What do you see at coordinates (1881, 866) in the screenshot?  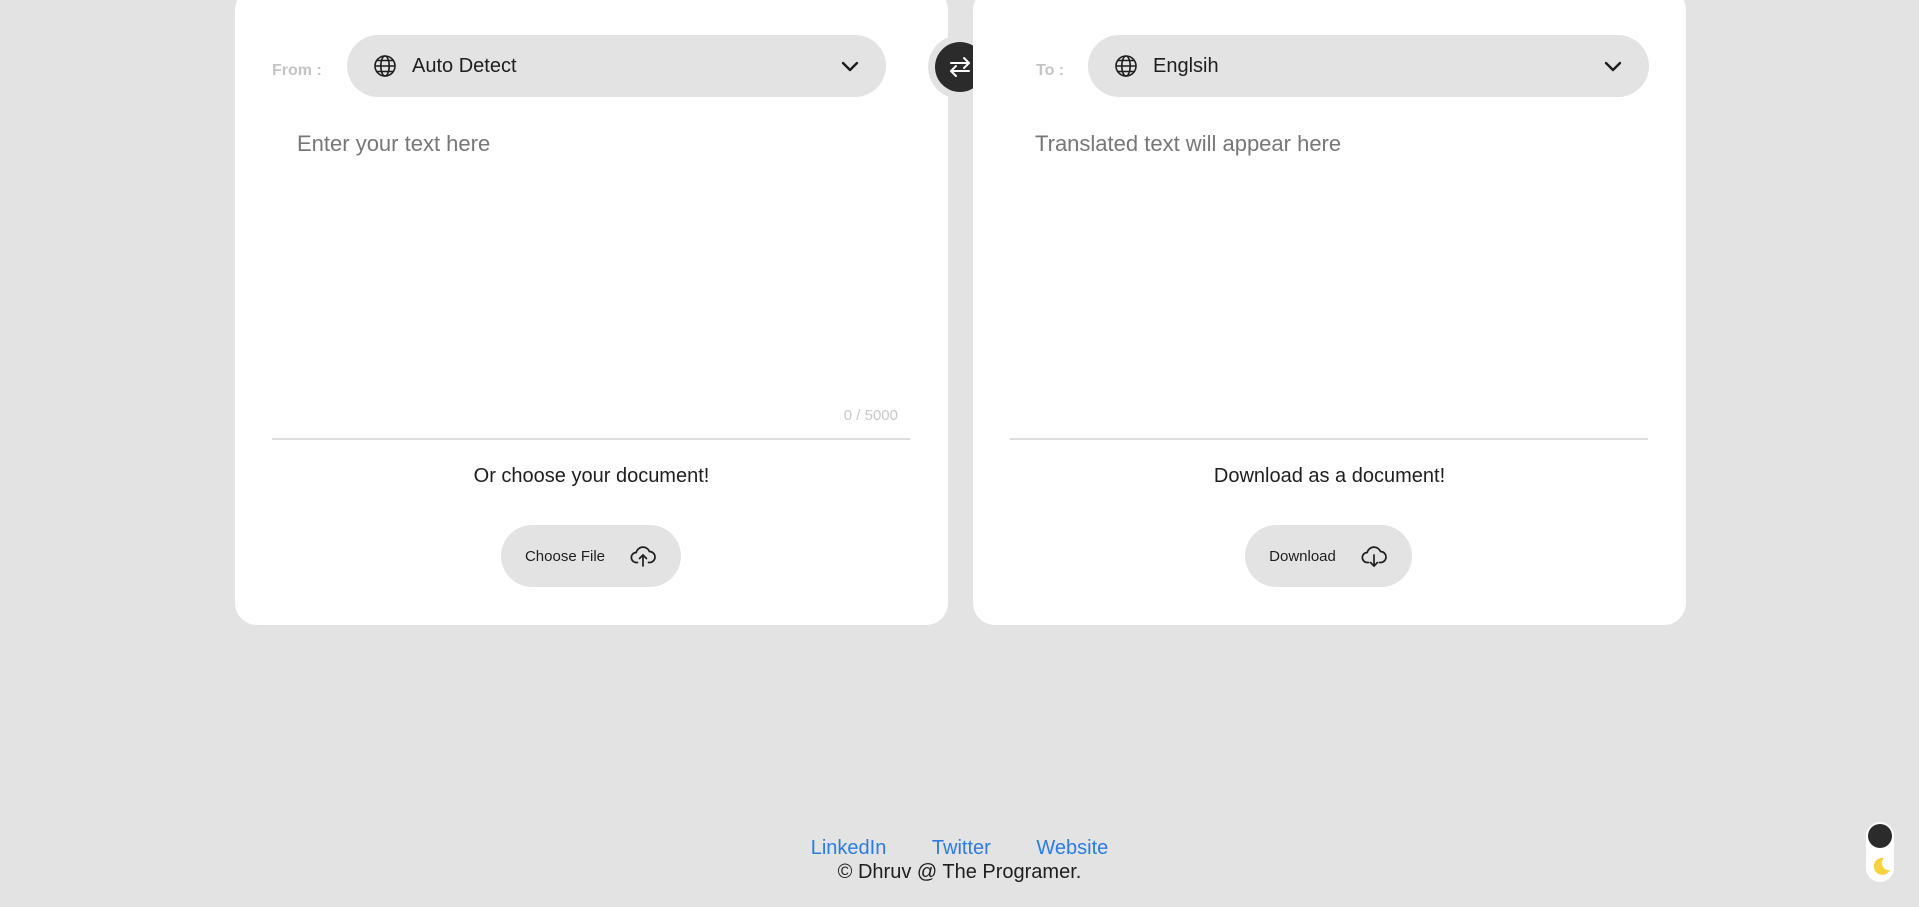 I see `moon-icon` at bounding box center [1881, 866].